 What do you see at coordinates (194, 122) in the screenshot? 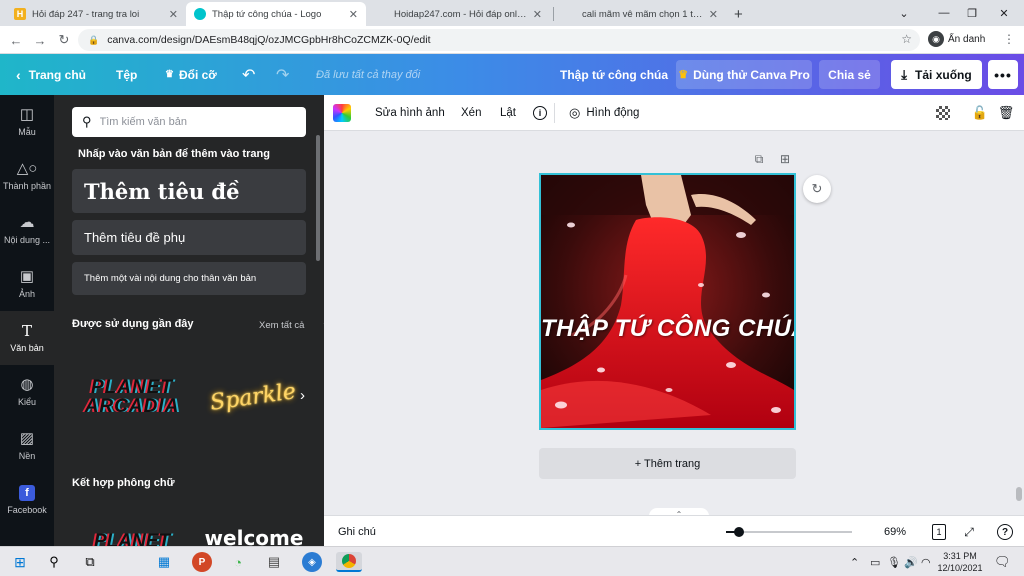
I see `text-search-input` at bounding box center [194, 122].